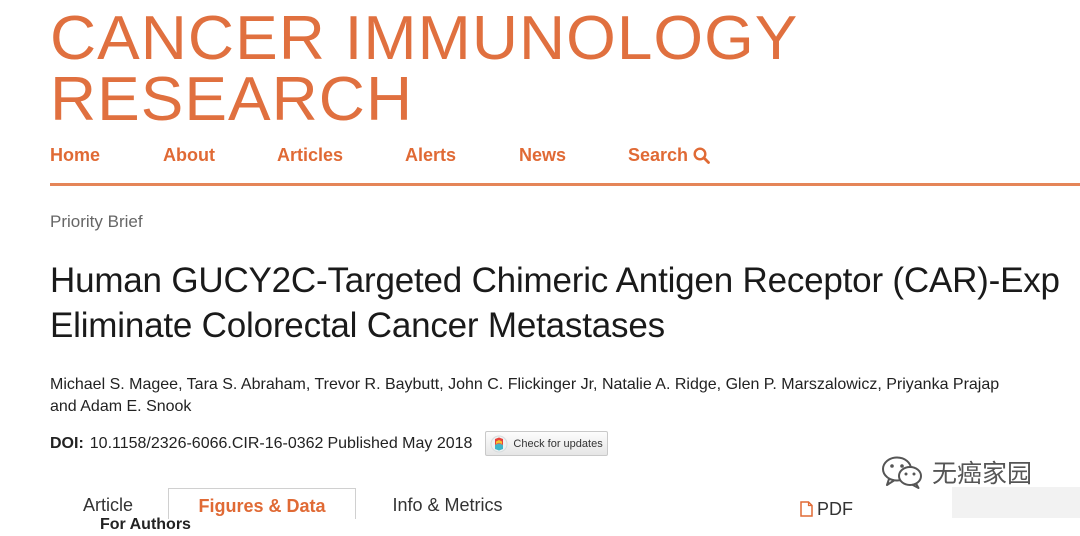 The image size is (1080, 536). I want to click on watermark: 无癌家园, so click(956, 472).